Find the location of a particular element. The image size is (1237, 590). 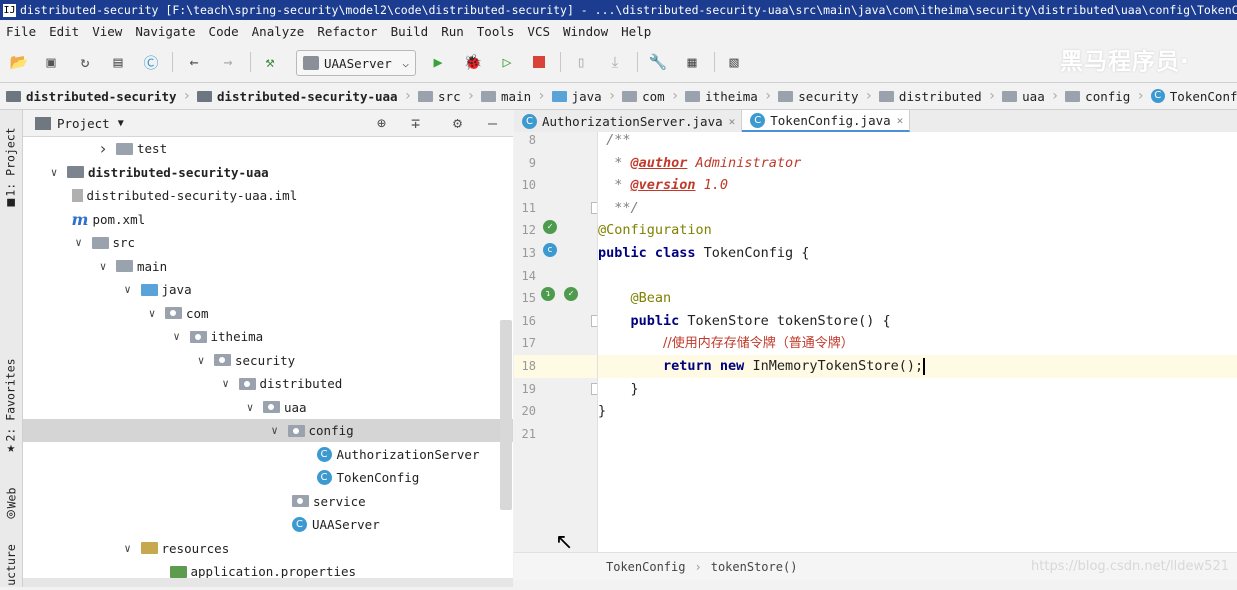

code-line: return new InMemoryTokenStore(); is located at coordinates (917, 366).